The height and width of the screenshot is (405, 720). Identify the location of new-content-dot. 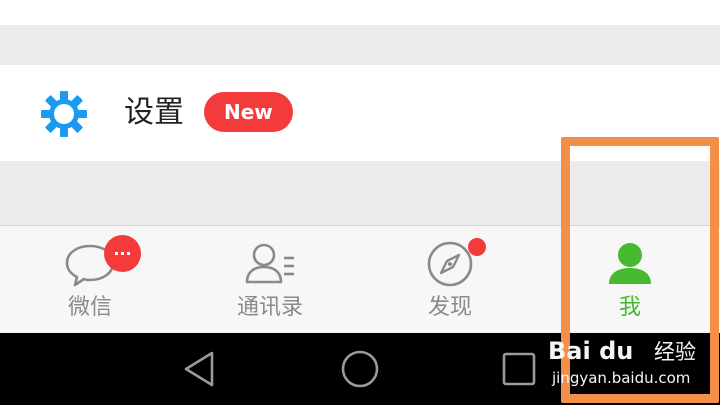
(477, 247).